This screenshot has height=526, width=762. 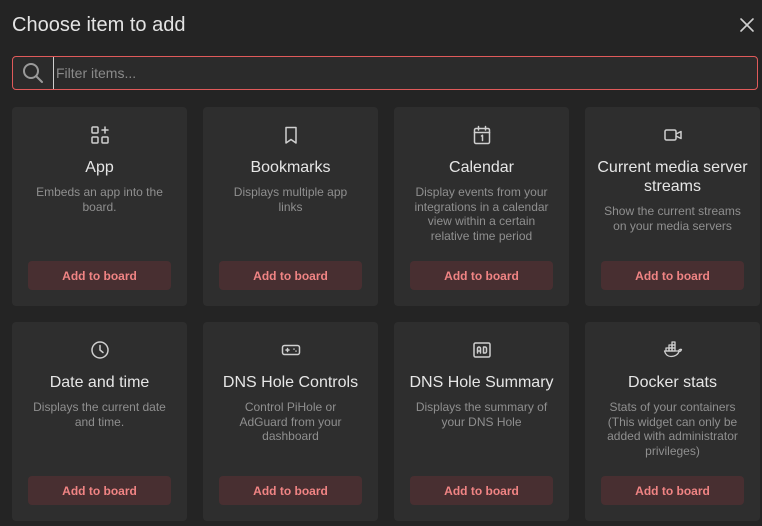 What do you see at coordinates (99, 199) in the screenshot?
I see `widget-description: Embeds an app into the board.` at bounding box center [99, 199].